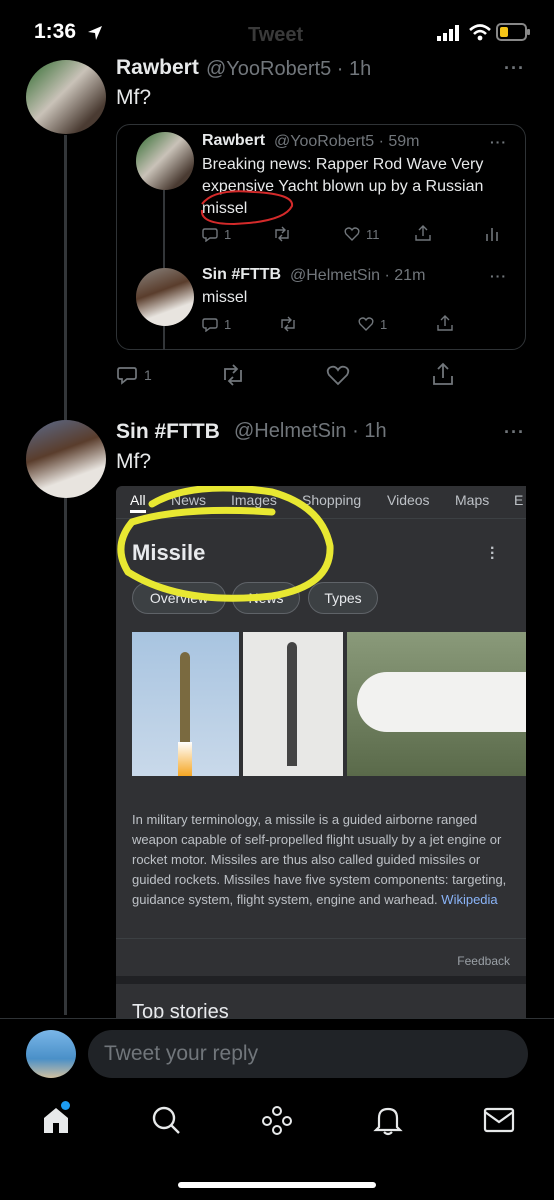 The height and width of the screenshot is (1200, 554). Describe the element at coordinates (55, 31) in the screenshot. I see `status-time: 1:36` at that location.